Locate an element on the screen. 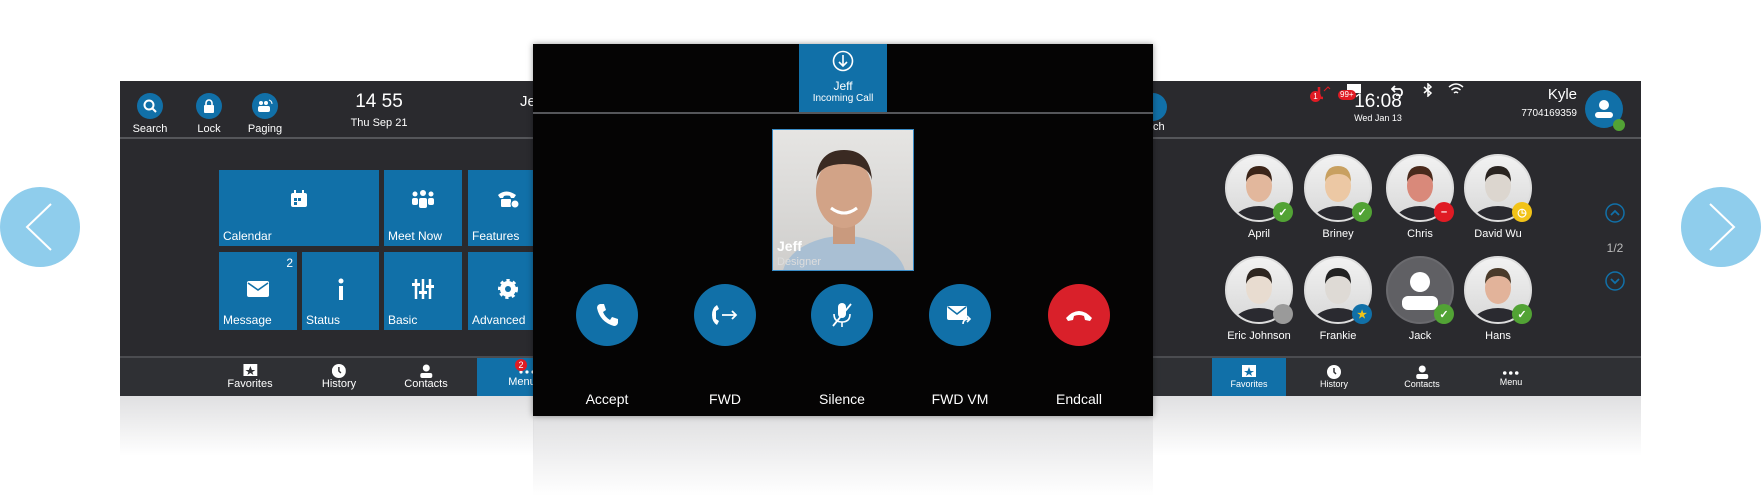 The height and width of the screenshot is (502, 1762). tile-label: Basic is located at coordinates (403, 320).